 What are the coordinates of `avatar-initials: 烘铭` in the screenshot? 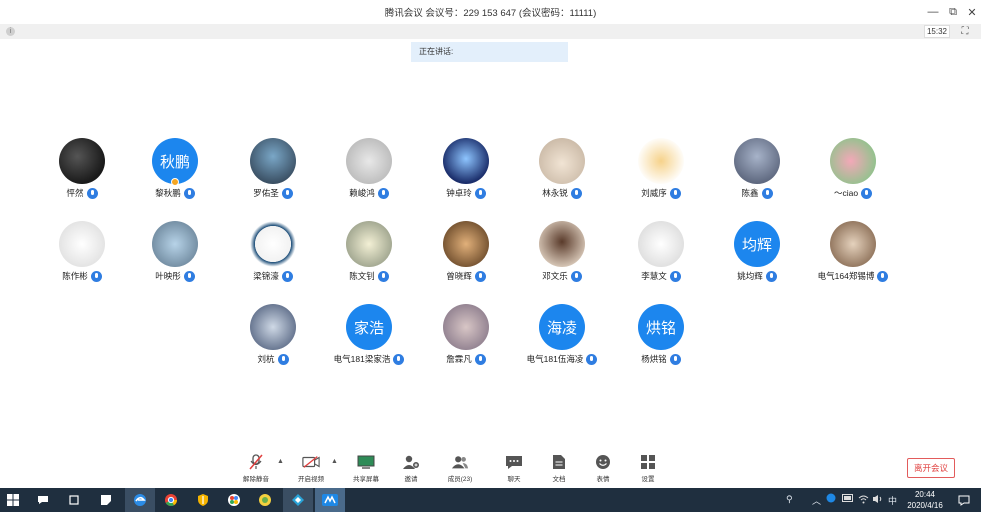 It's located at (660, 328).